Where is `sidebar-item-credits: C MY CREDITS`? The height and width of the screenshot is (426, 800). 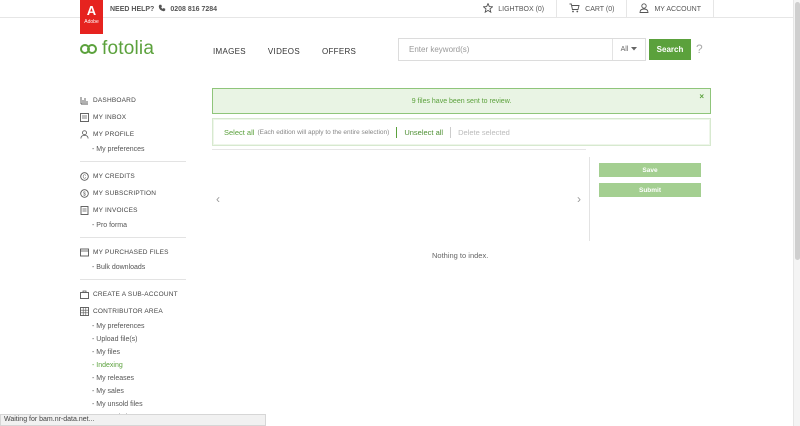 sidebar-item-credits: C MY CREDITS is located at coordinates (133, 176).